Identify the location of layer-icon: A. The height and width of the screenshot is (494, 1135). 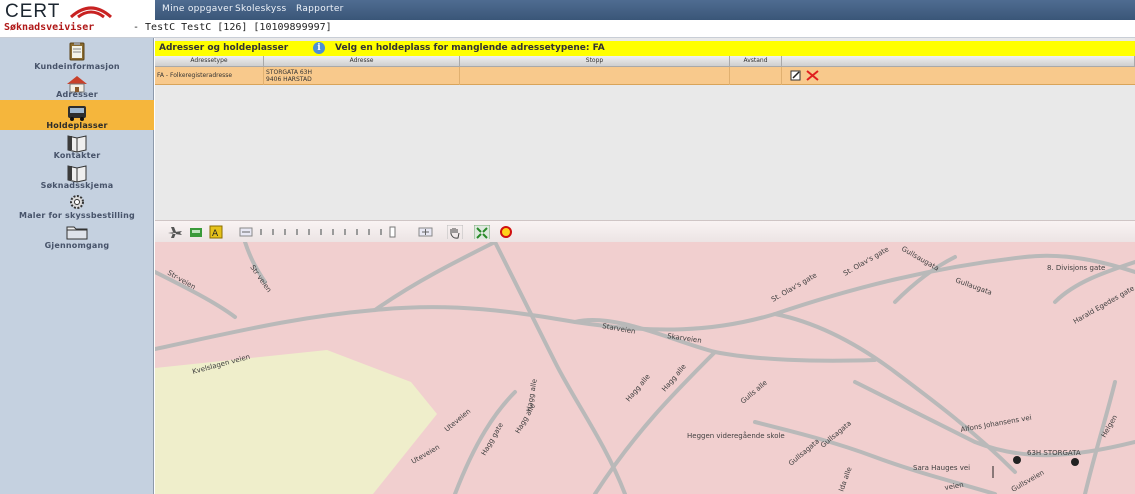
(216, 232).